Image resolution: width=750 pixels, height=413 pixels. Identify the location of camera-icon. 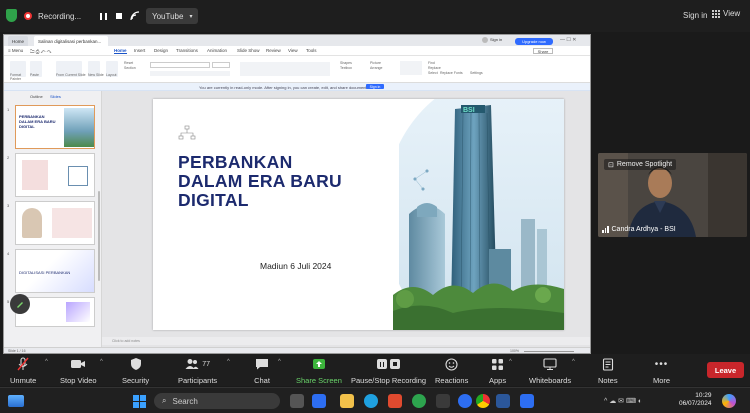
(78, 364).